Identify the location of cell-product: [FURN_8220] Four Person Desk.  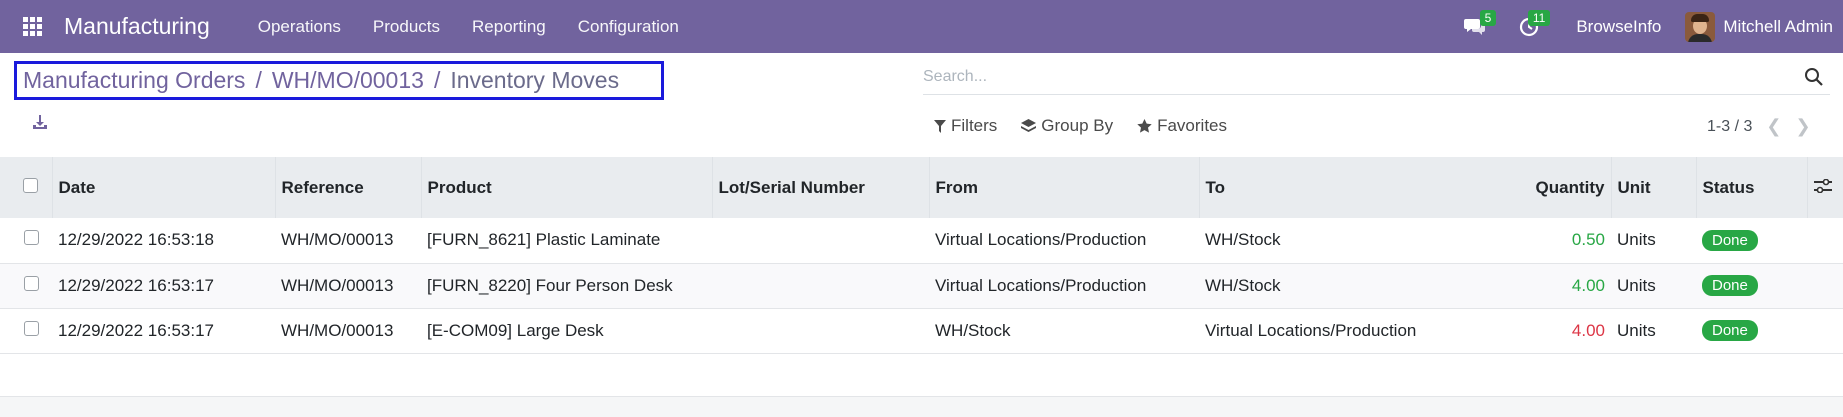
(550, 285).